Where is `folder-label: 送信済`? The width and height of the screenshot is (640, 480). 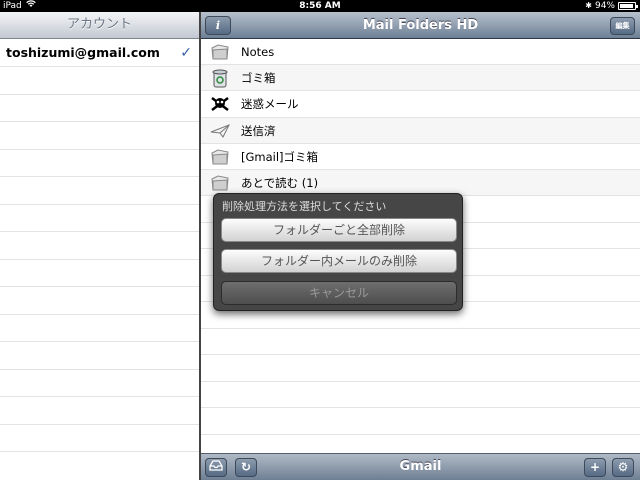 folder-label: 送信済 is located at coordinates (258, 130).